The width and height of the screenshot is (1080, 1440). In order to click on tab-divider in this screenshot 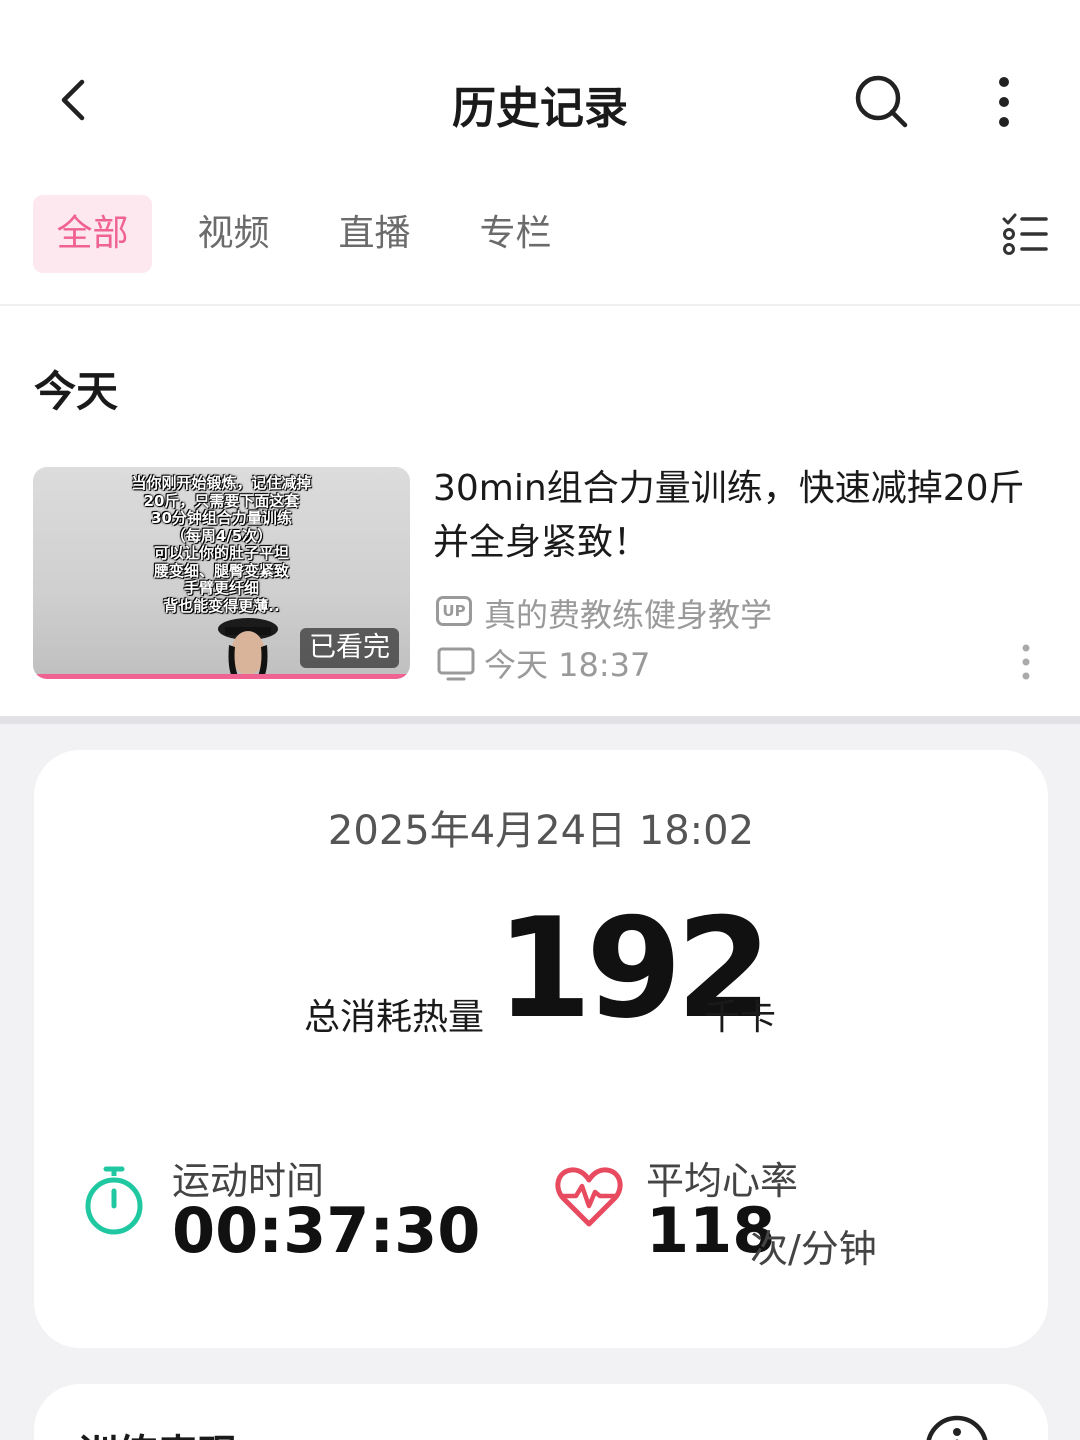, I will do `click(540, 305)`.